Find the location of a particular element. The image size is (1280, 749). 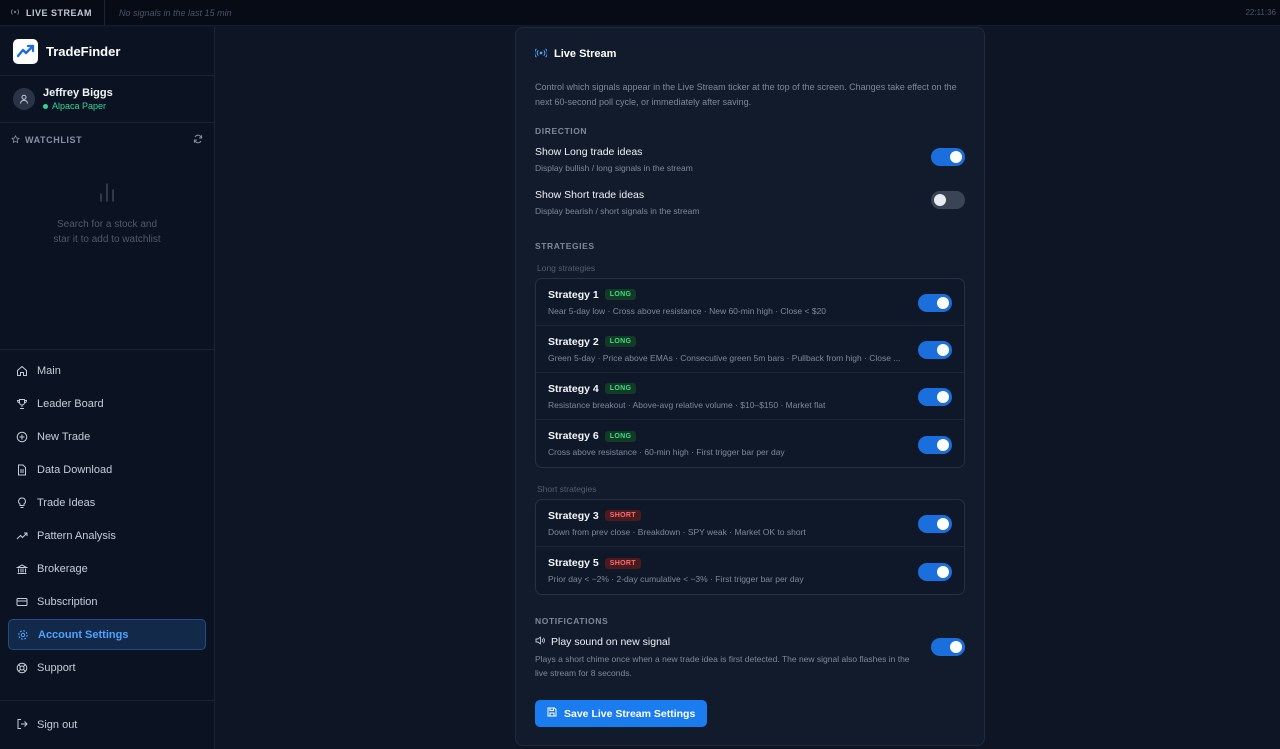

nav-label: Pattern Analysis is located at coordinates (76, 535).